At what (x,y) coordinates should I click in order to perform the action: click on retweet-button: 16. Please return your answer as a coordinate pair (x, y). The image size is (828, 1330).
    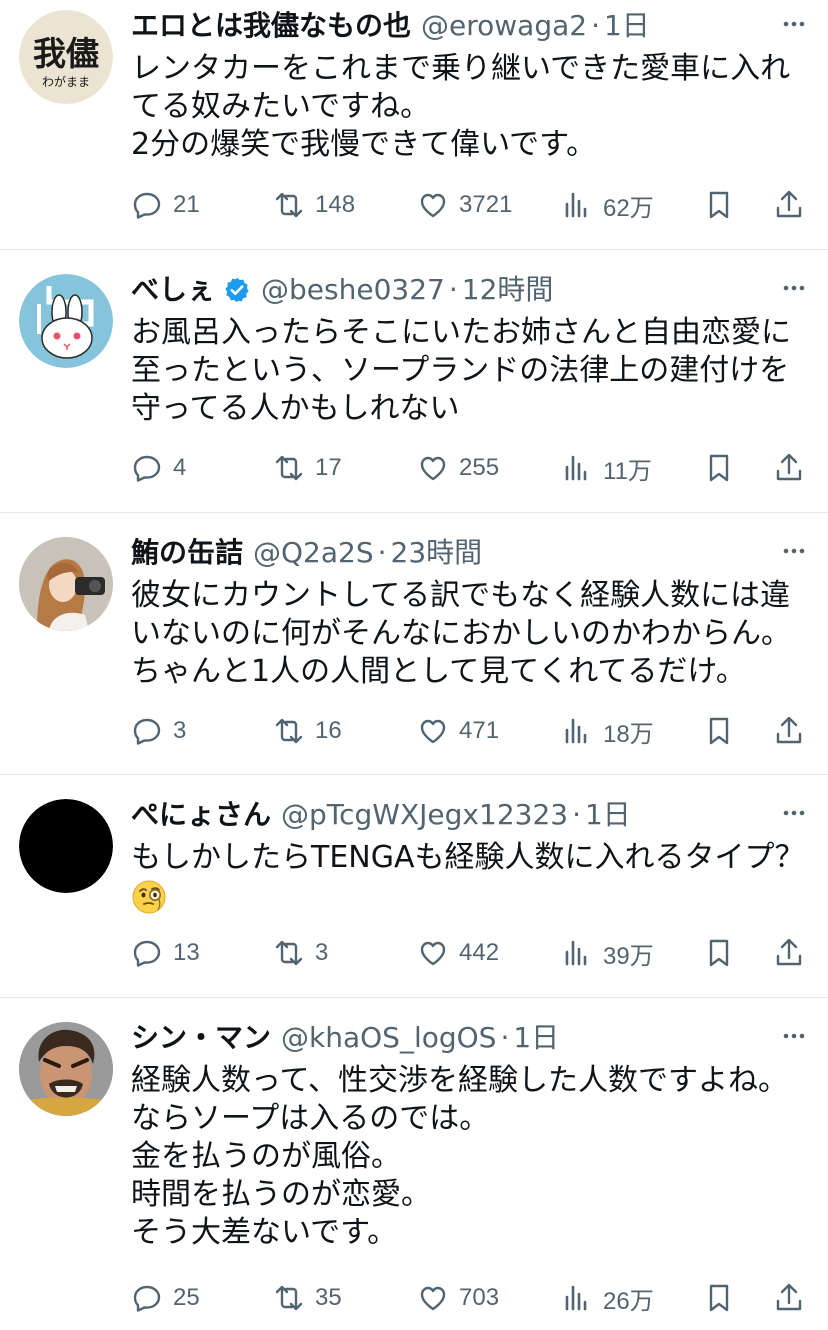
    Looking at the image, I should click on (307, 731).